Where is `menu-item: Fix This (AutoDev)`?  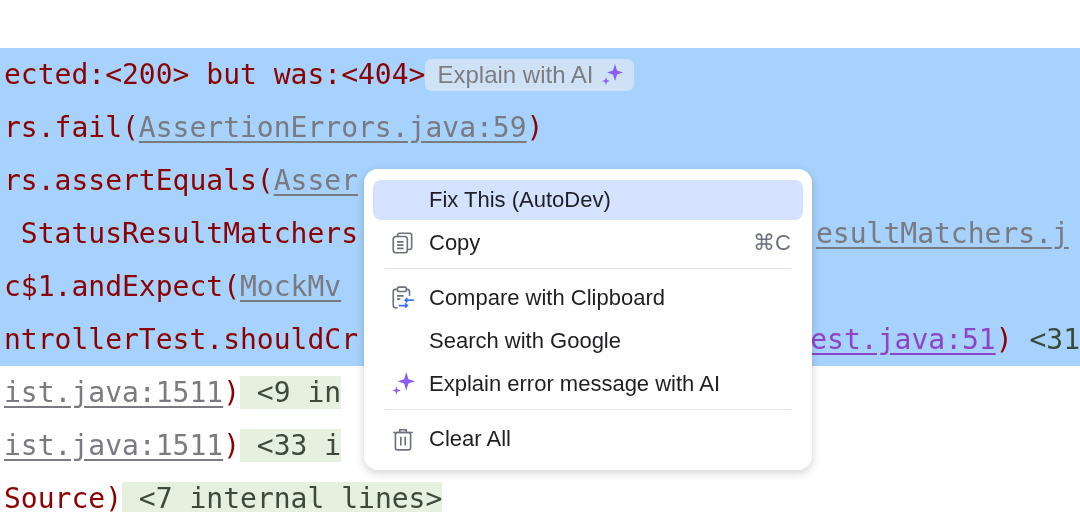 menu-item: Fix This (AutoDev) is located at coordinates (588, 200).